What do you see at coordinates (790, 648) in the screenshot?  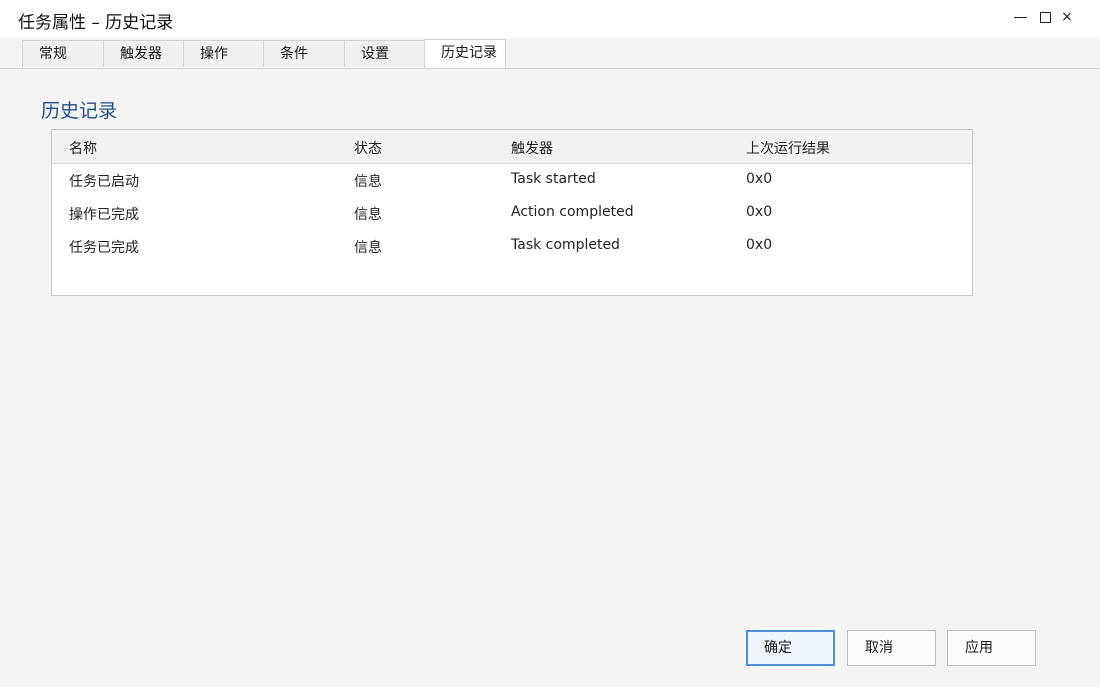 I see `ok-button: 确定` at bounding box center [790, 648].